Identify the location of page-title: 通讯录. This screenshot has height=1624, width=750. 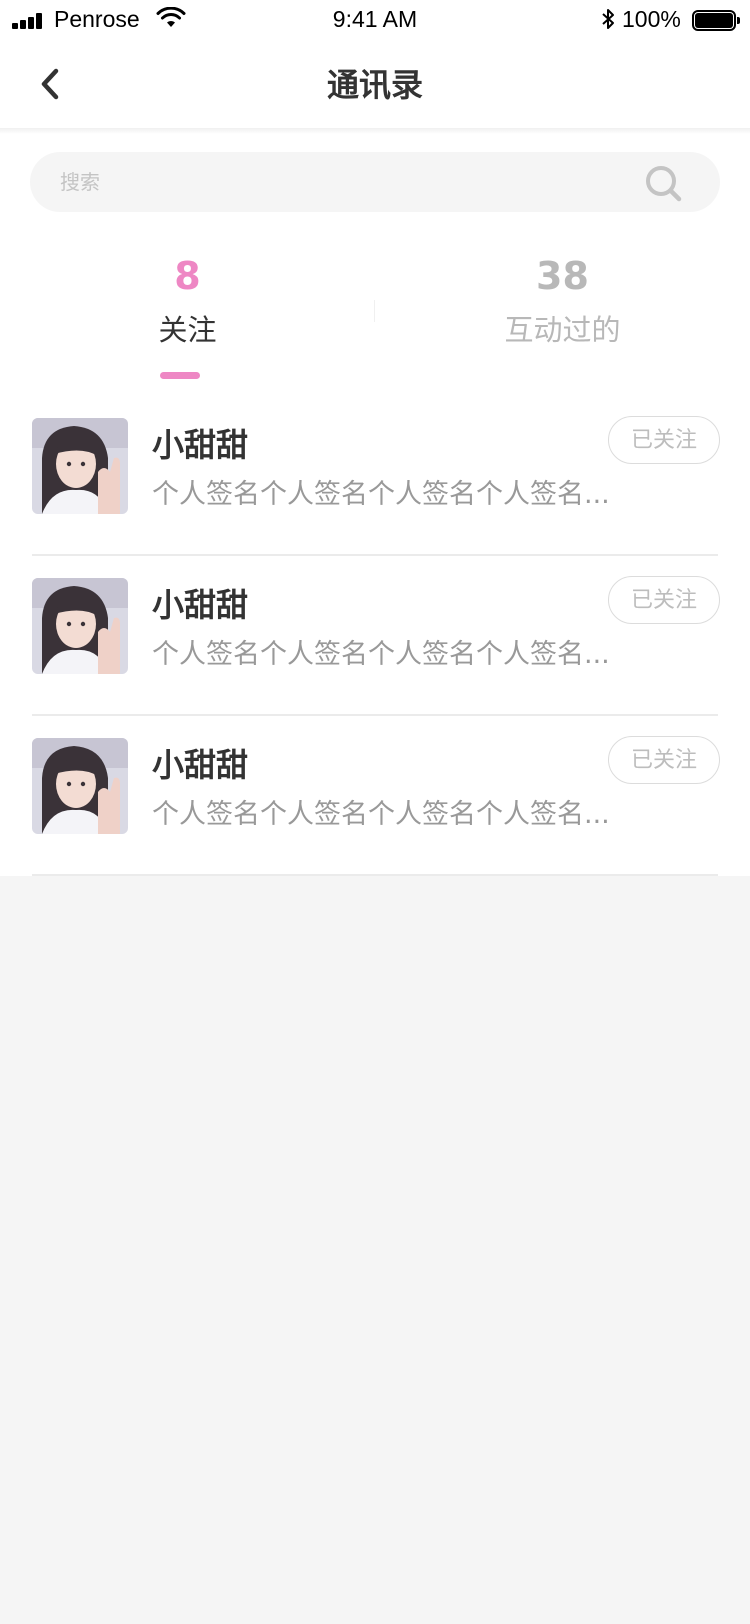
(374, 85).